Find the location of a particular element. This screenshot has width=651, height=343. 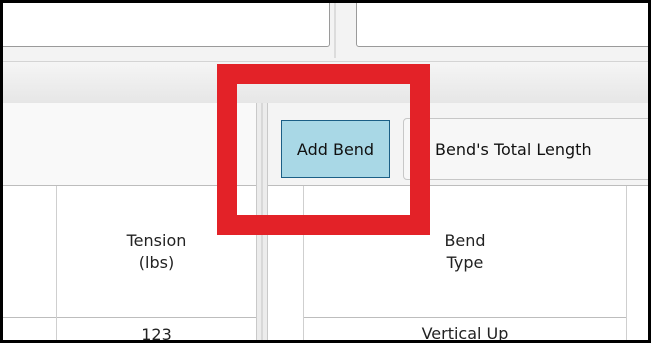

right-grid-column-divider is located at coordinates (626, 263).